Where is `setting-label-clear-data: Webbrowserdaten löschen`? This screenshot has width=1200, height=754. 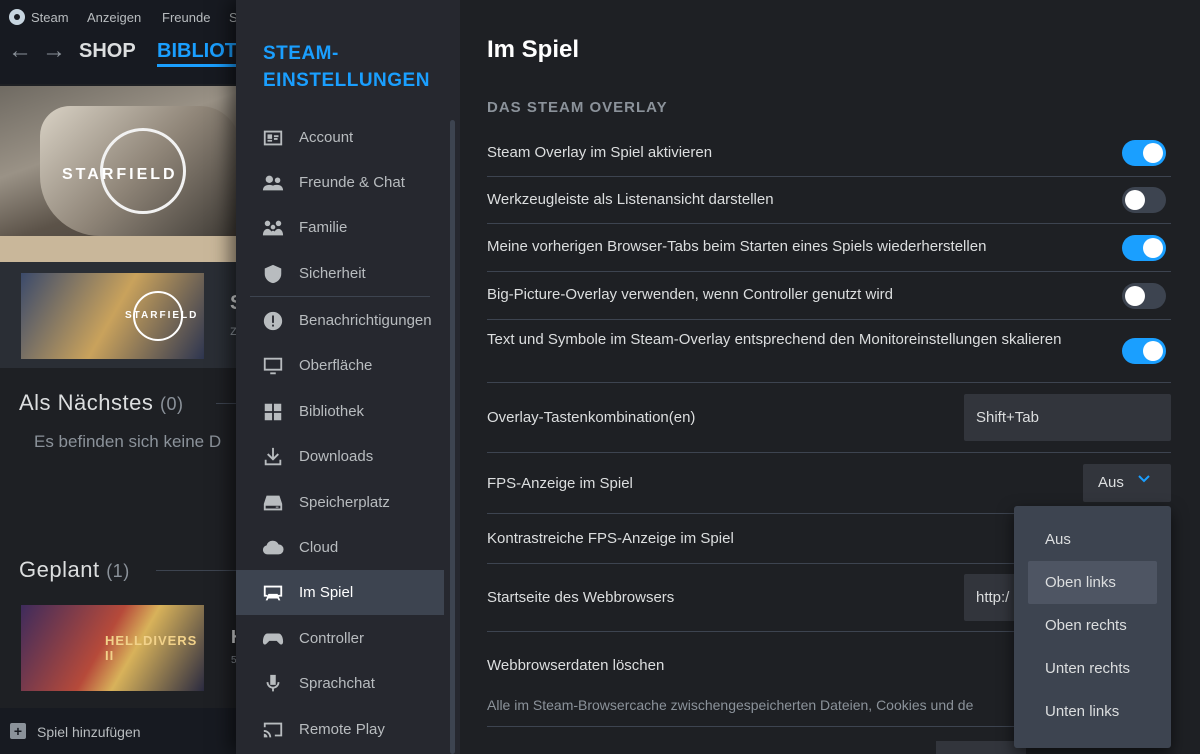
setting-label-clear-data: Webbrowserdaten löschen is located at coordinates (576, 665).